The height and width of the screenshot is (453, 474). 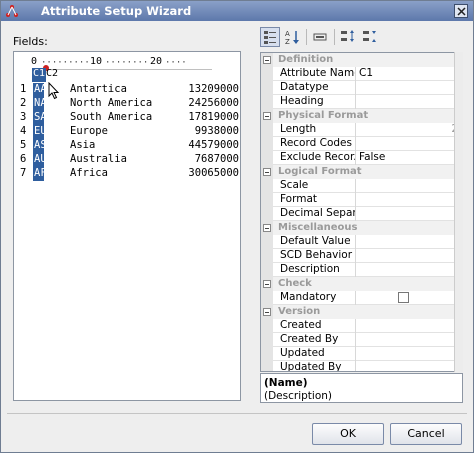 I want to click on property-created: Created, so click(x=361, y=326).